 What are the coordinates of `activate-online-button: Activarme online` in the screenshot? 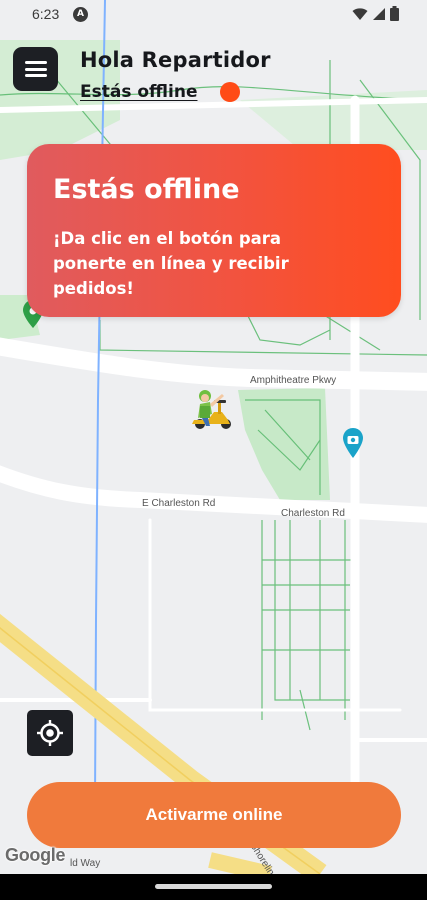 It's located at (214, 815).